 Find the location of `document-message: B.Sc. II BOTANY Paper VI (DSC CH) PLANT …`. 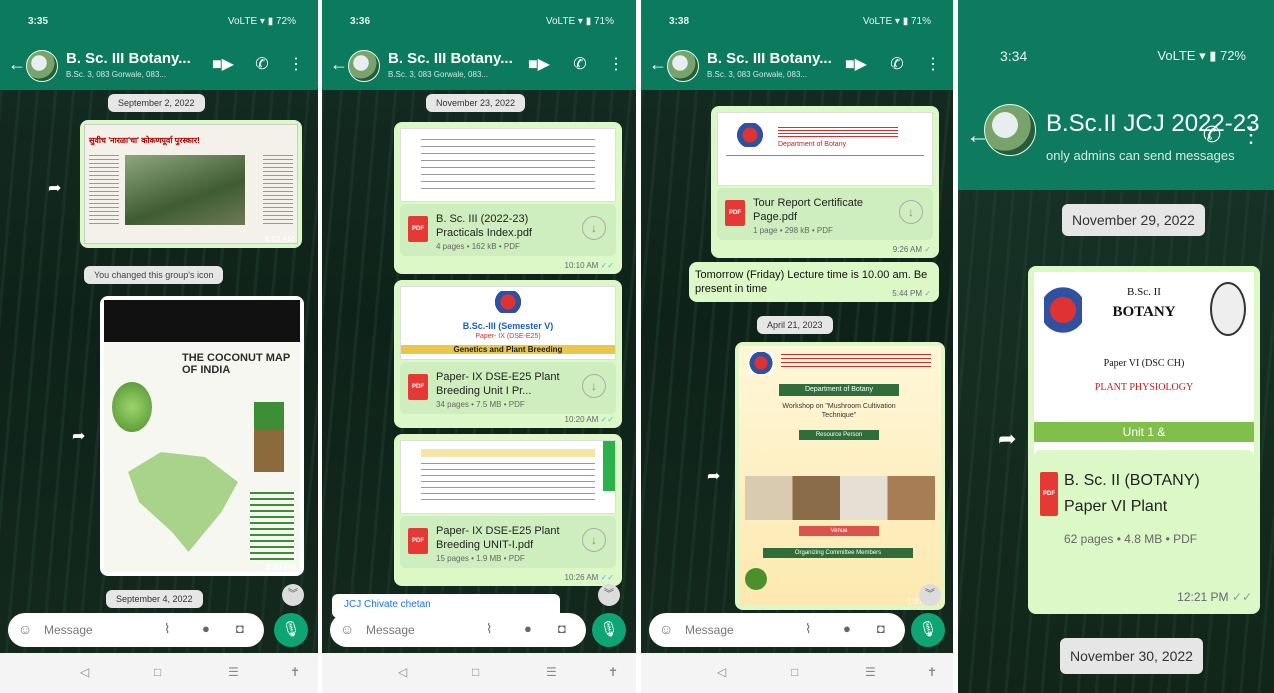

document-message: B.Sc. II BOTANY Paper VI (DSC CH) PLANT … is located at coordinates (1144, 440).